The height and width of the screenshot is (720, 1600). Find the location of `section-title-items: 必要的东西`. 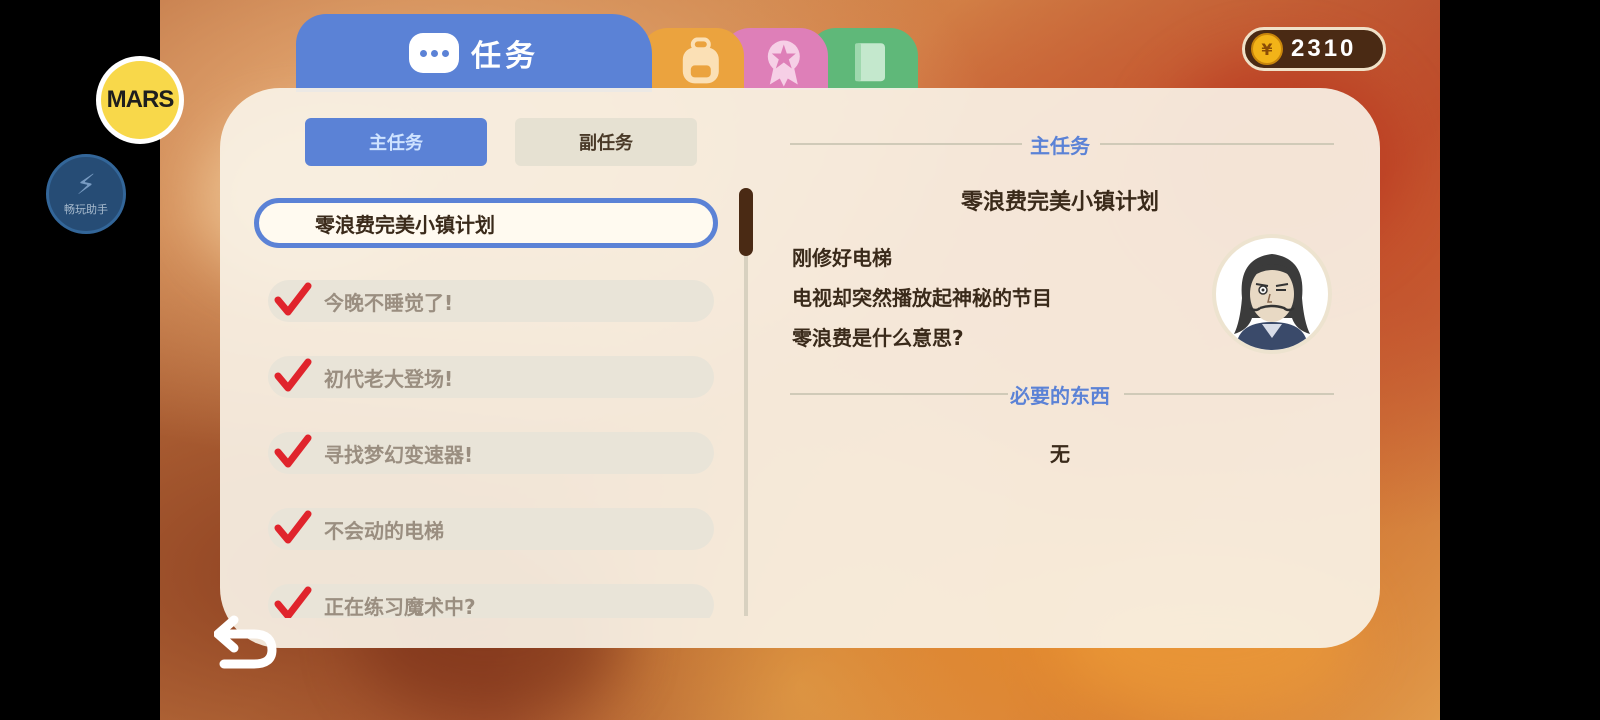

section-title-items: 必要的东西 is located at coordinates (1060, 396).